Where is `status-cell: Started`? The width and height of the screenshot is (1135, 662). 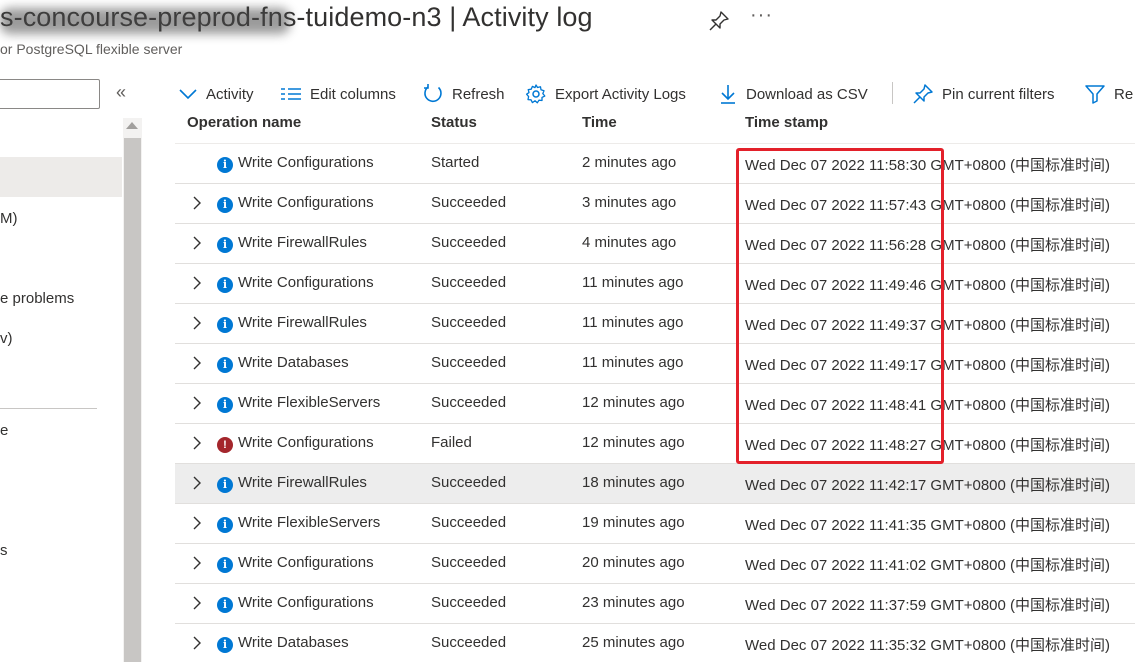
status-cell: Started is located at coordinates (455, 162).